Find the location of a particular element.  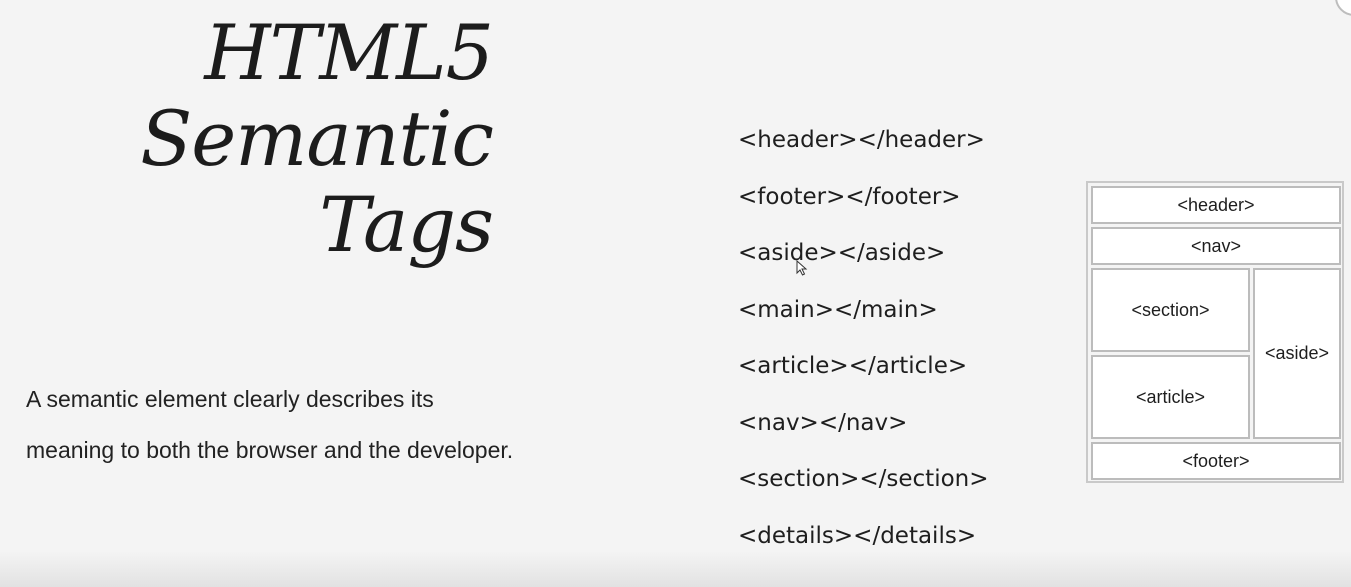

slide-title: HTML5 Semantic Tags is located at coordinates (317, 138).